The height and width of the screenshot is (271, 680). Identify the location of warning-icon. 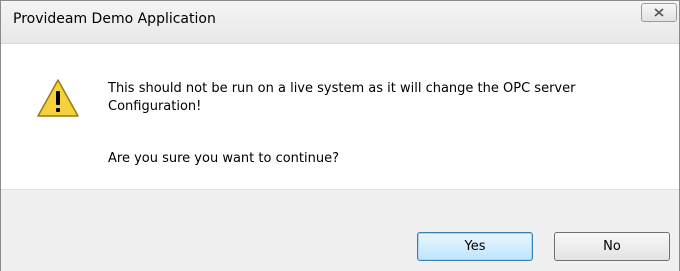
(58, 98).